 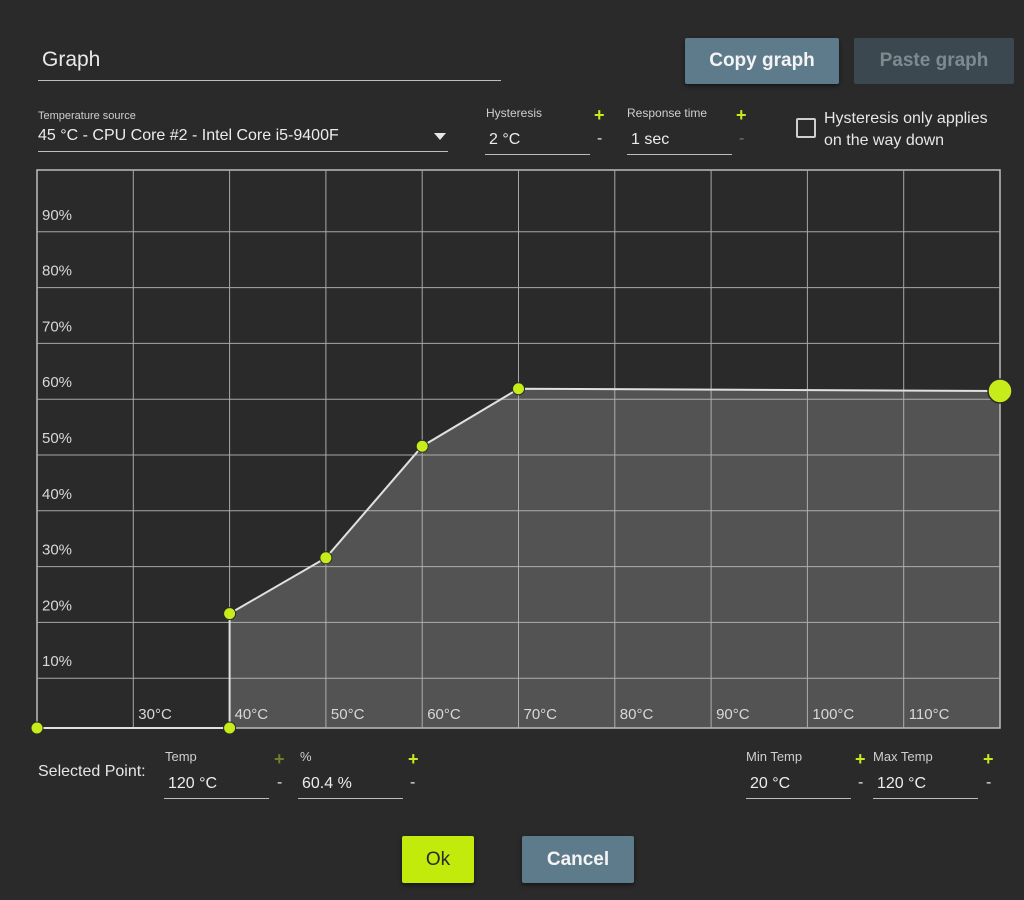 I want to click on selected-temp-field: 120 °C, so click(x=216, y=784).